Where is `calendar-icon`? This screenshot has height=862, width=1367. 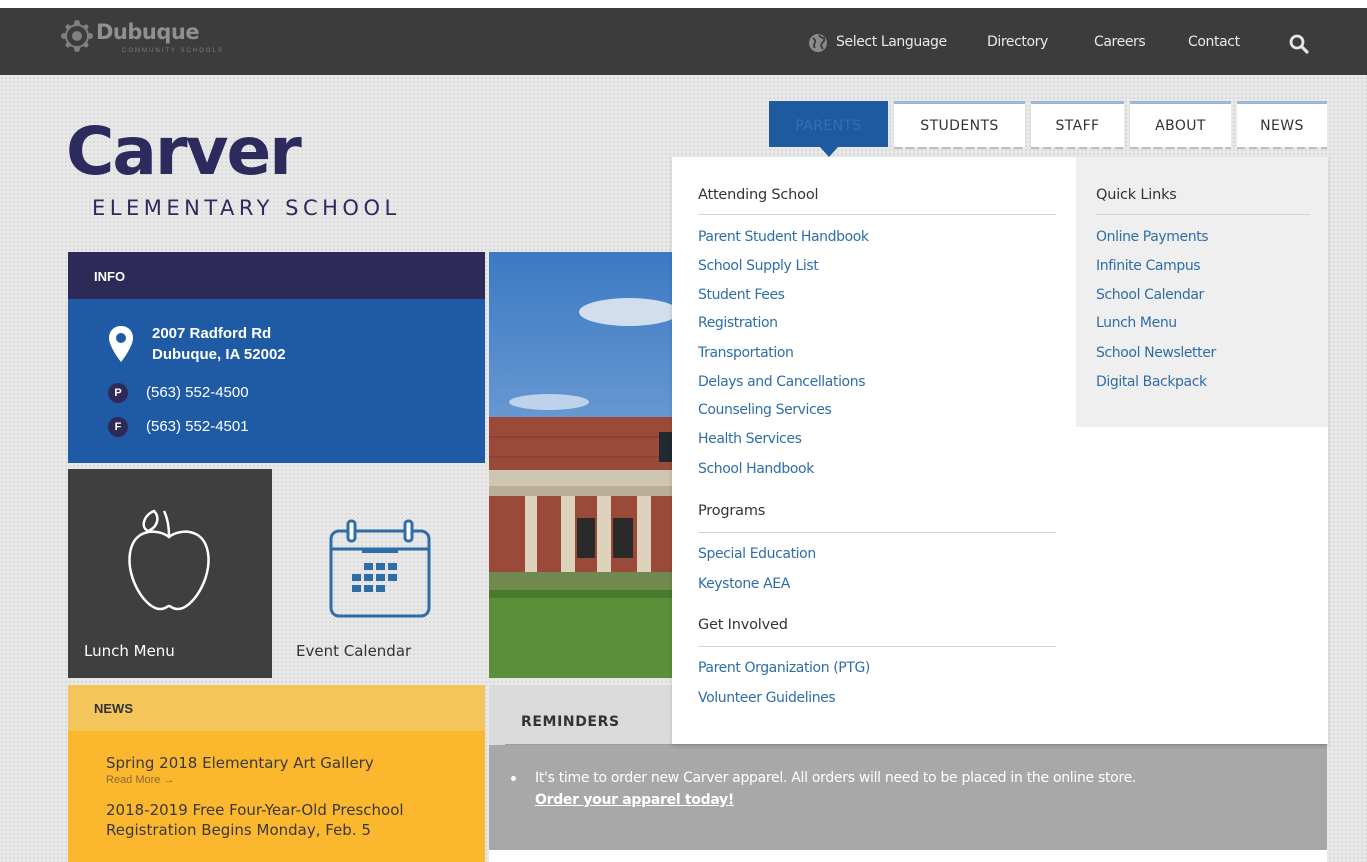 calendar-icon is located at coordinates (380, 568).